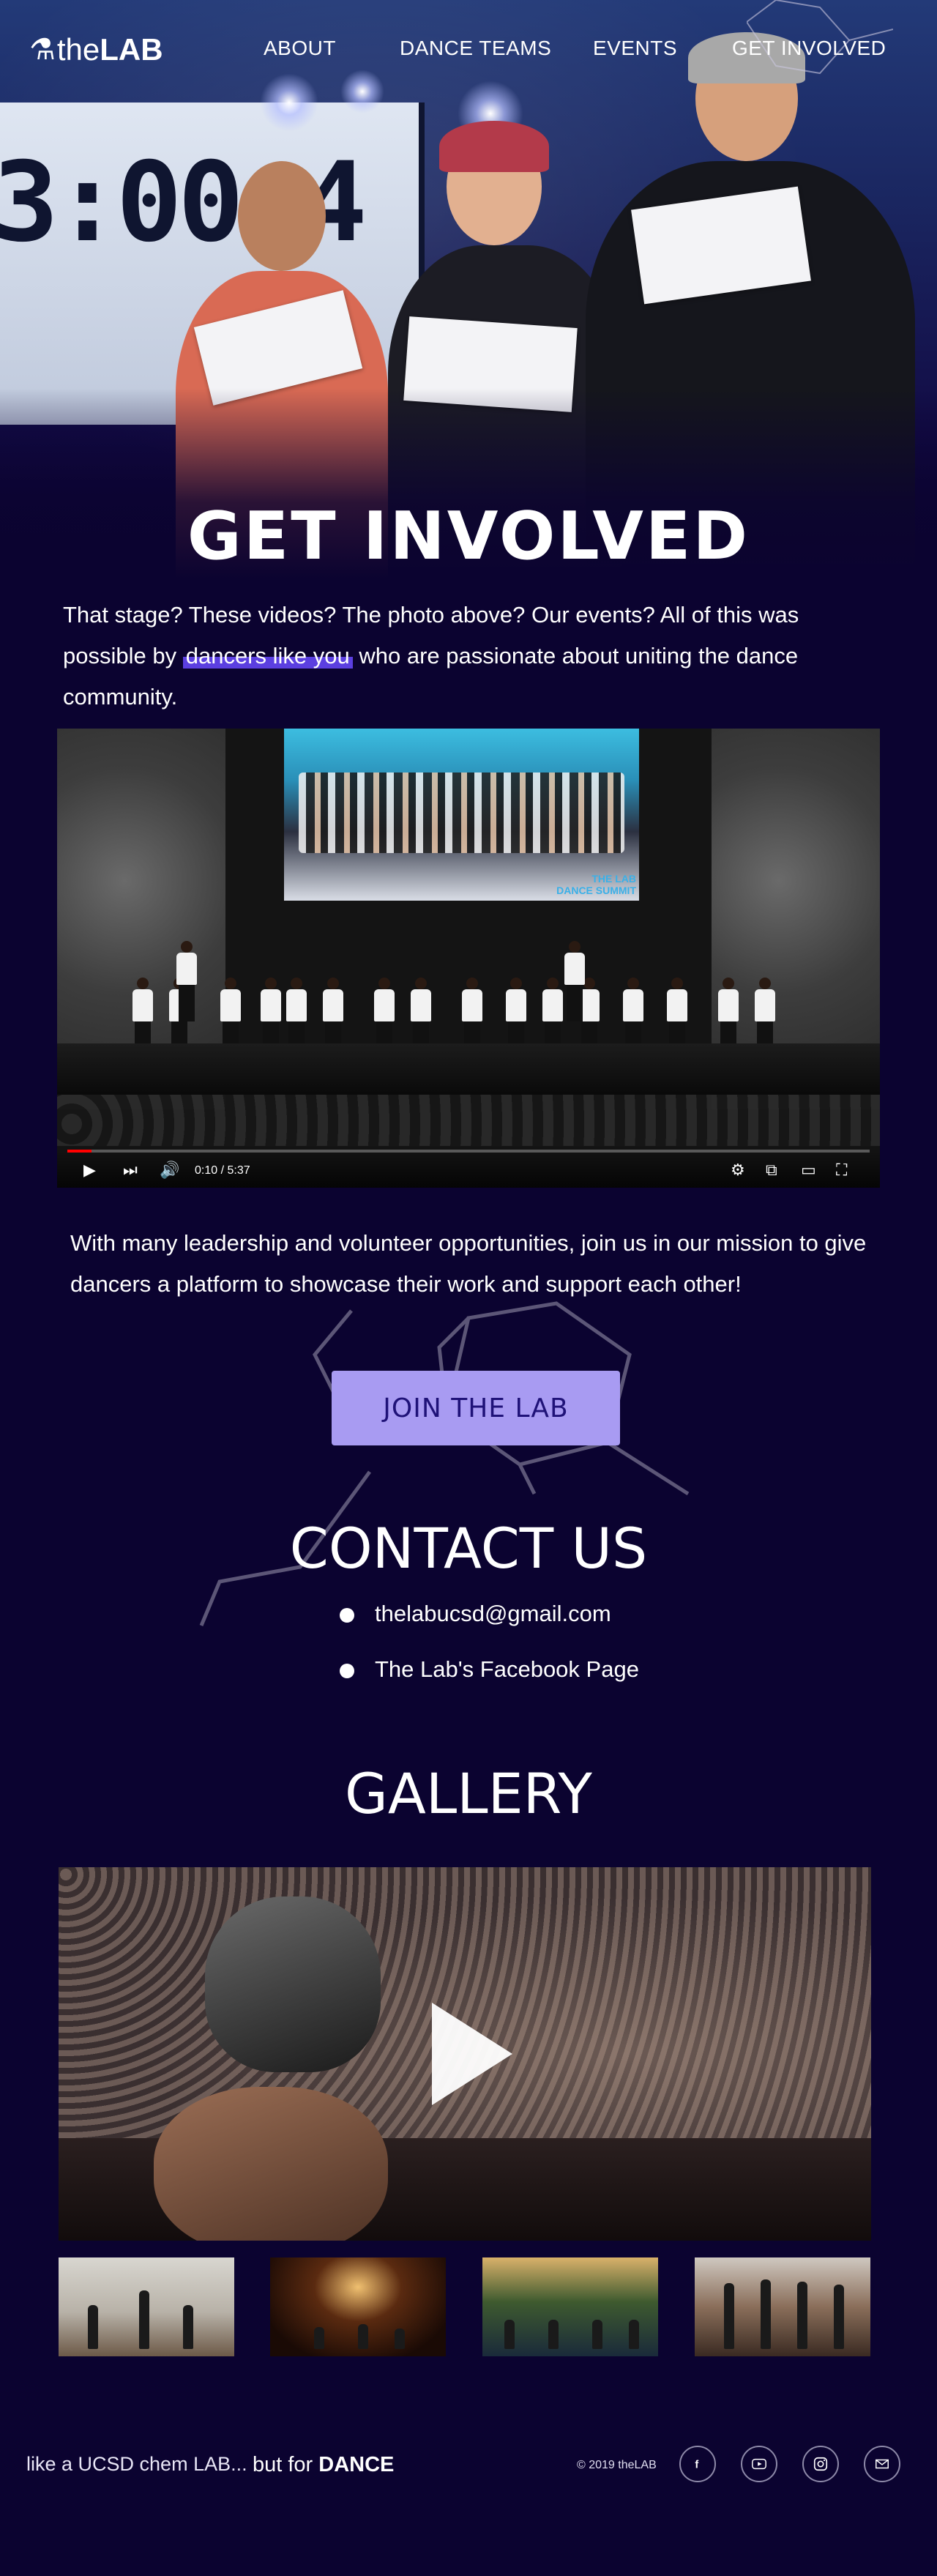 The image size is (937, 2576). What do you see at coordinates (820, 2464) in the screenshot?
I see `instagram-icon` at bounding box center [820, 2464].